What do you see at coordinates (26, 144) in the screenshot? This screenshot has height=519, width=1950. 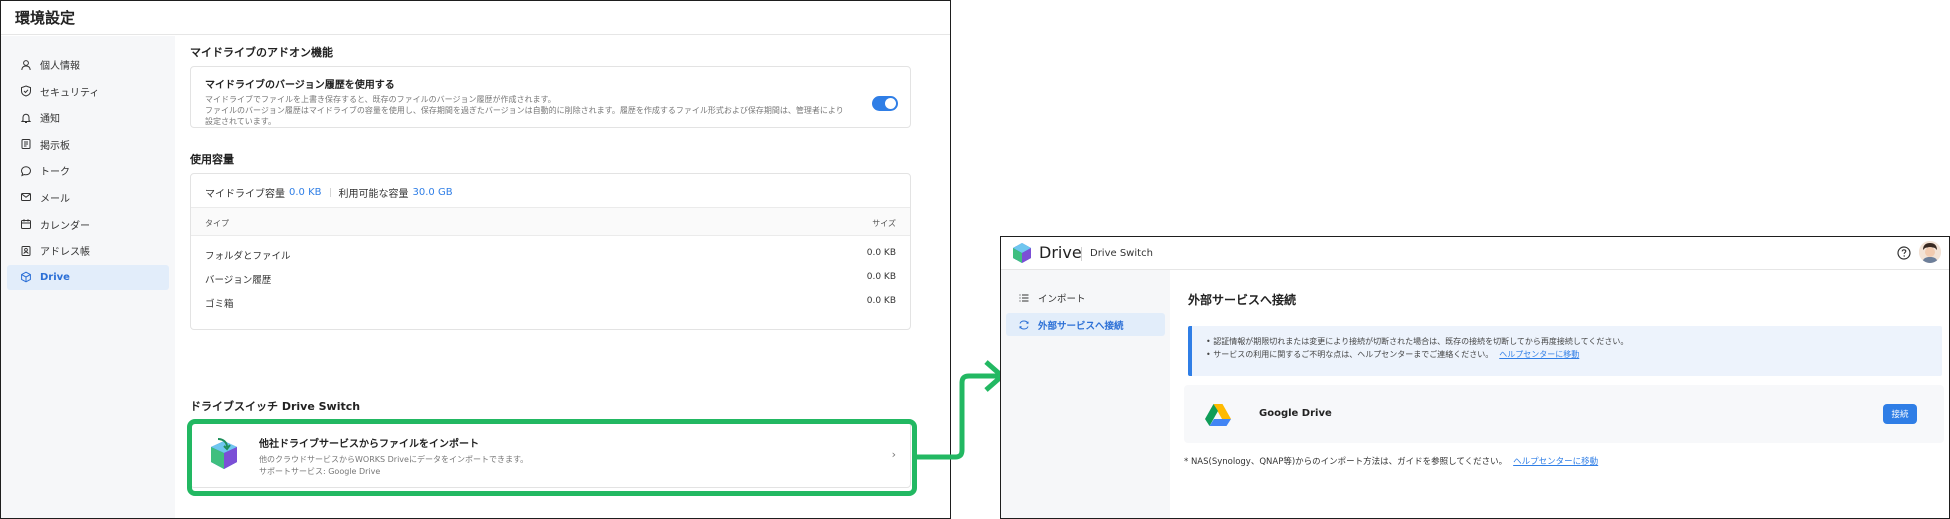 I see `board-icon` at bounding box center [26, 144].